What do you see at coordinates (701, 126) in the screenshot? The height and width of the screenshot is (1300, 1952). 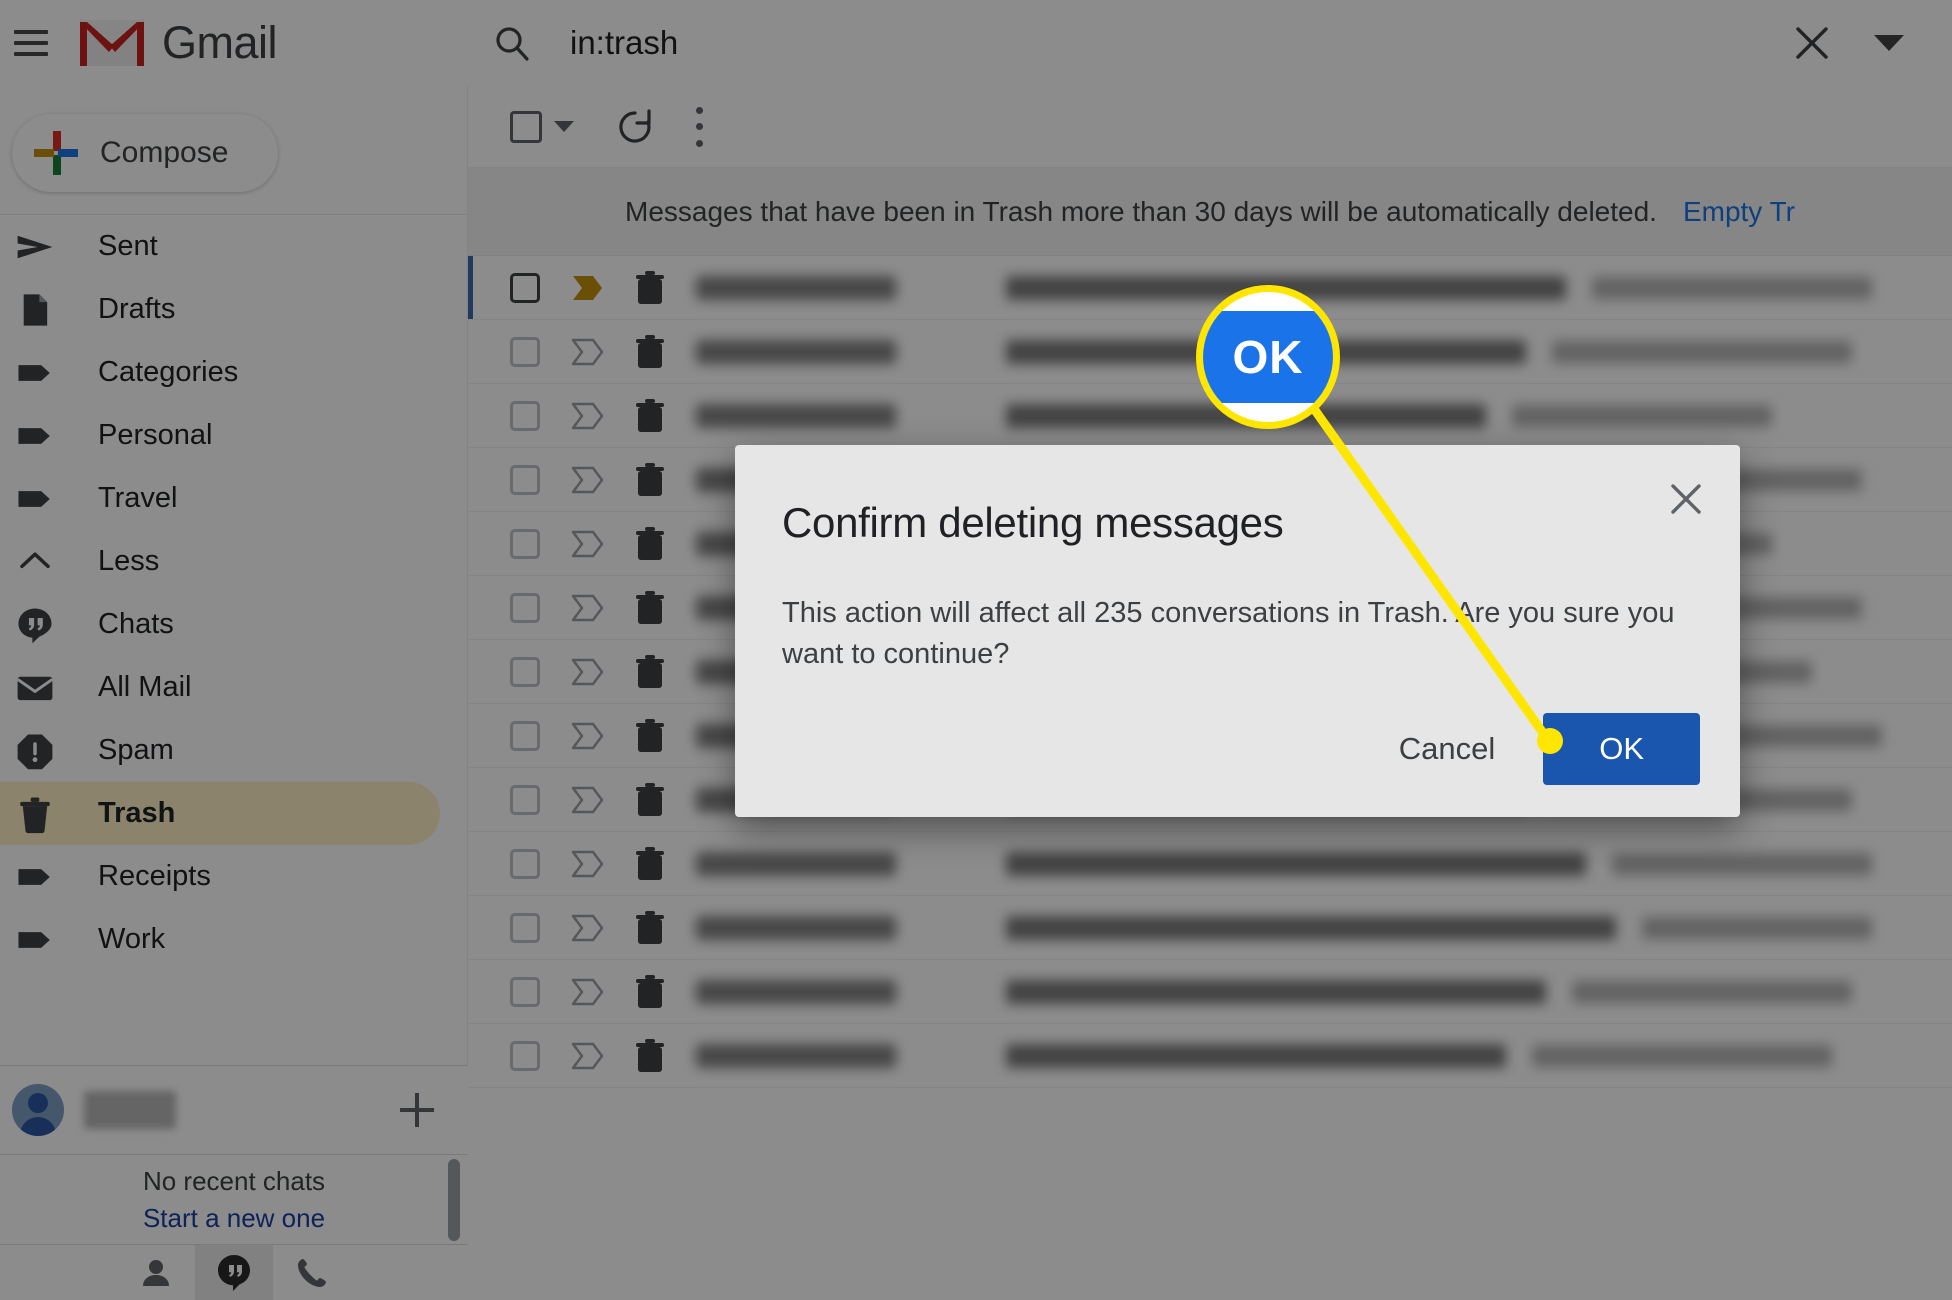 I see `more-vertical-icon` at bounding box center [701, 126].